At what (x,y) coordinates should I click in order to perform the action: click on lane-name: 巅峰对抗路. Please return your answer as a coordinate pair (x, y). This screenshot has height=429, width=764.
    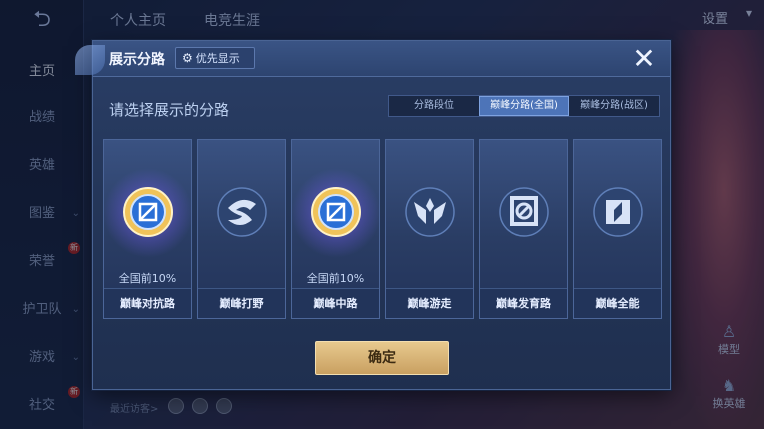
    Looking at the image, I should click on (147, 303).